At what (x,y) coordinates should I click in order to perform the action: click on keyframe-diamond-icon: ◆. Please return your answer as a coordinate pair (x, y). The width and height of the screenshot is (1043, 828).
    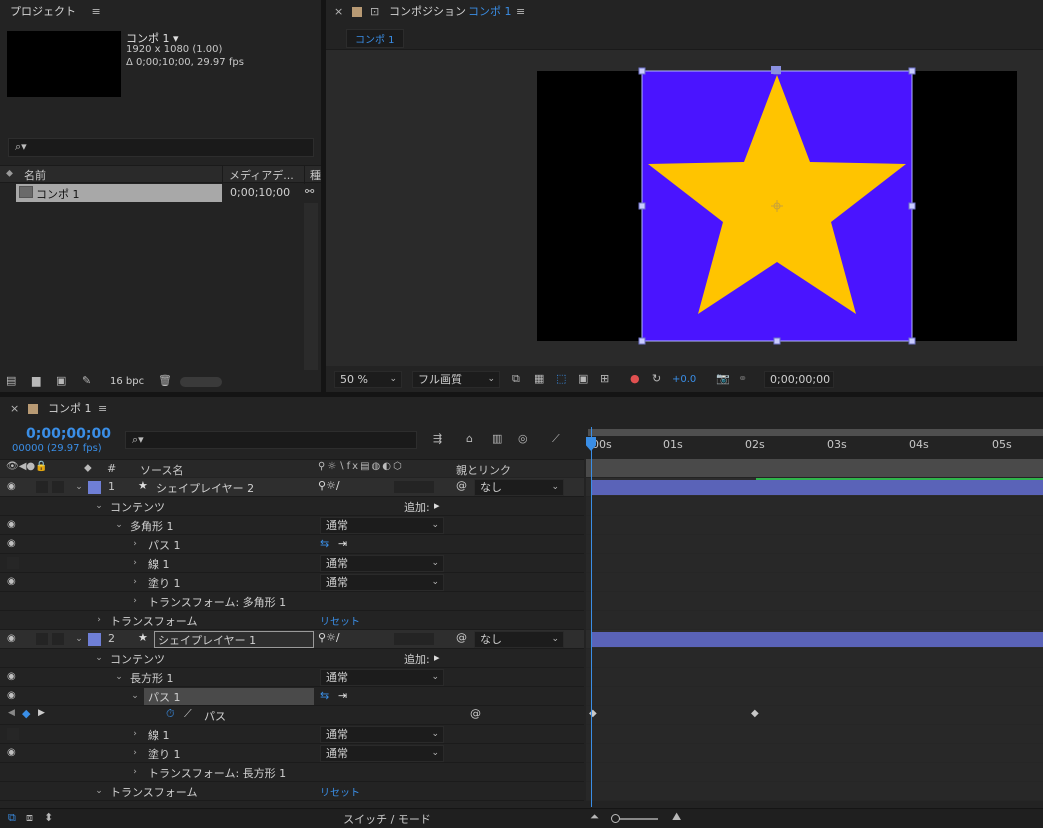
    Looking at the image, I should click on (755, 713).